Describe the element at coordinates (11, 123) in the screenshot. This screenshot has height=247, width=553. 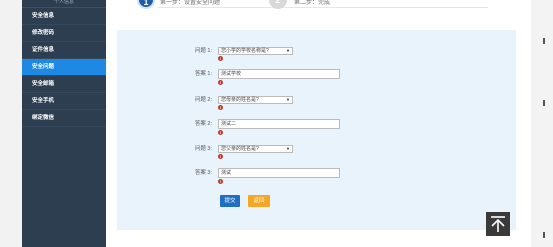
I see `left-gutter` at that location.